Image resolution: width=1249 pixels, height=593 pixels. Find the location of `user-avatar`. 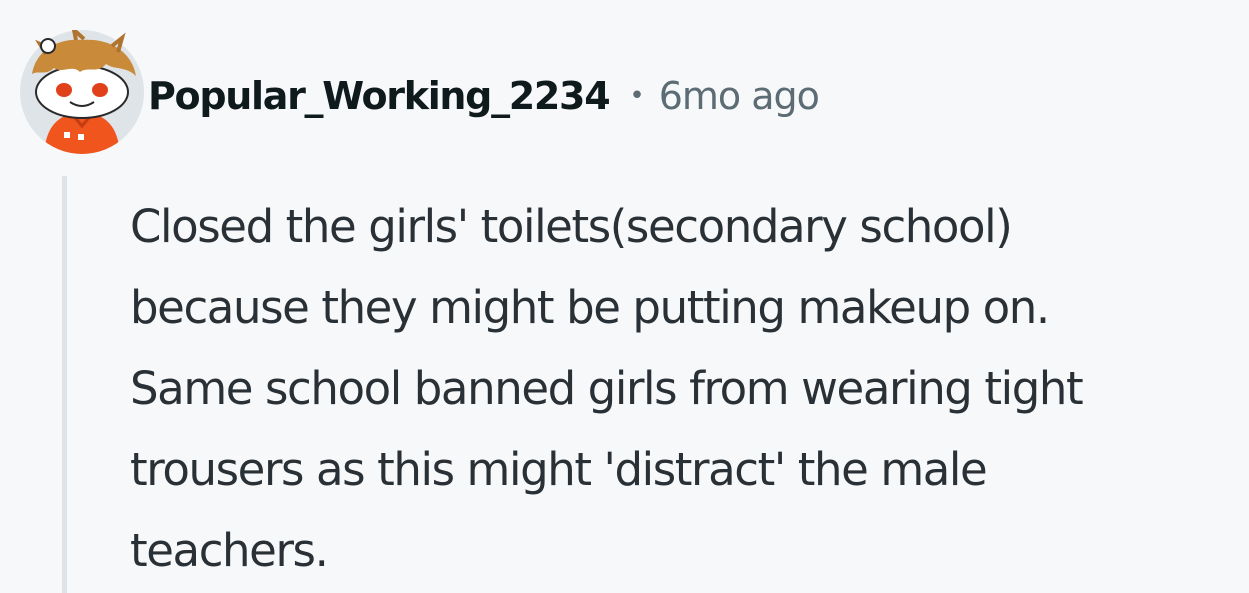

user-avatar is located at coordinates (82, 89).